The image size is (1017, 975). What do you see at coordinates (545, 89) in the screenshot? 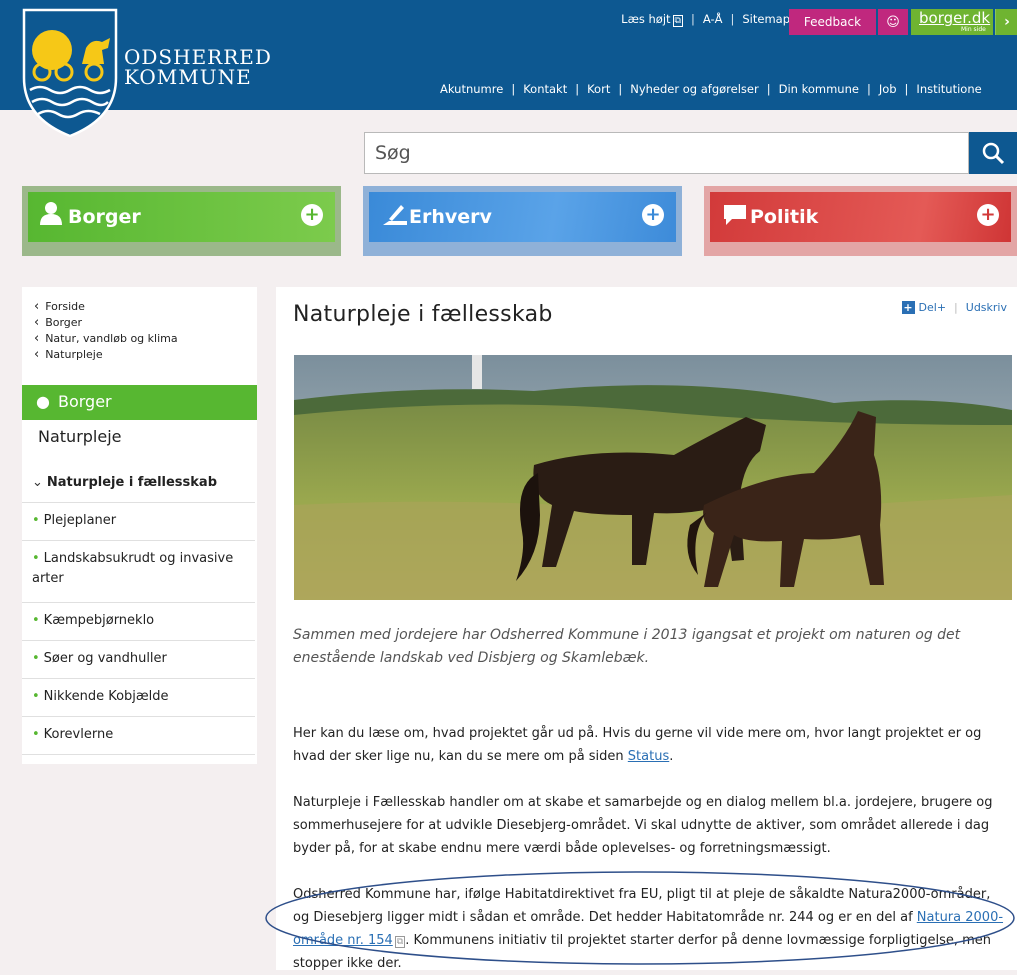
I see `nav-kontakt: Kontakt` at bounding box center [545, 89].